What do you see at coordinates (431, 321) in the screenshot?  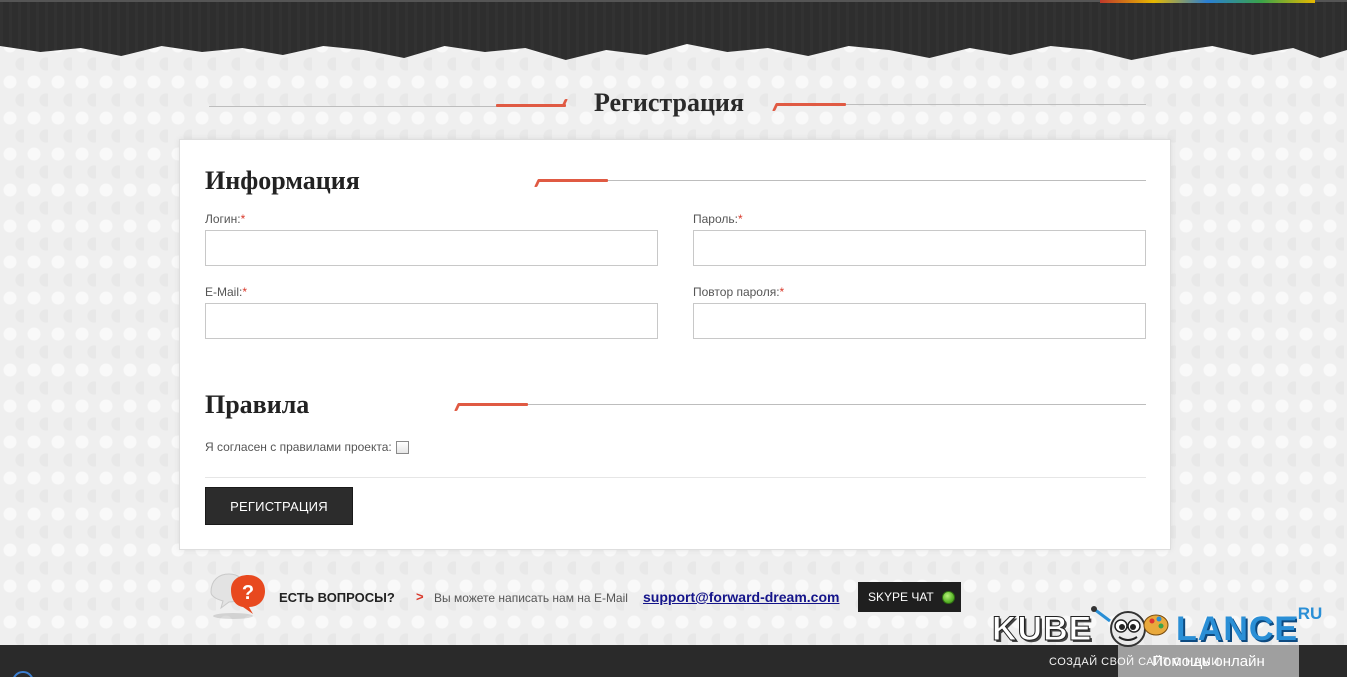 I see `email-input` at bounding box center [431, 321].